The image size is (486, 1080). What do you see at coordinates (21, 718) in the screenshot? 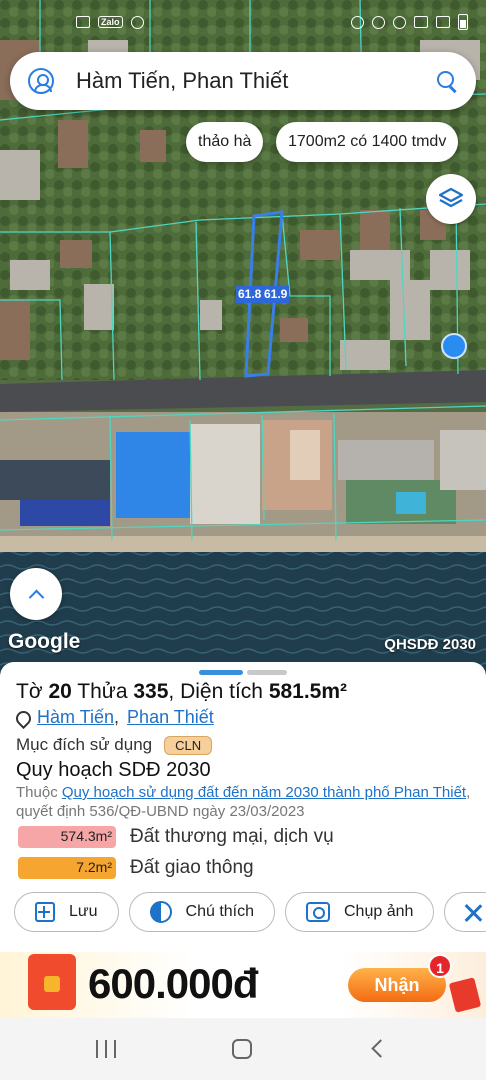
I see `location-pin-icon` at bounding box center [21, 718].